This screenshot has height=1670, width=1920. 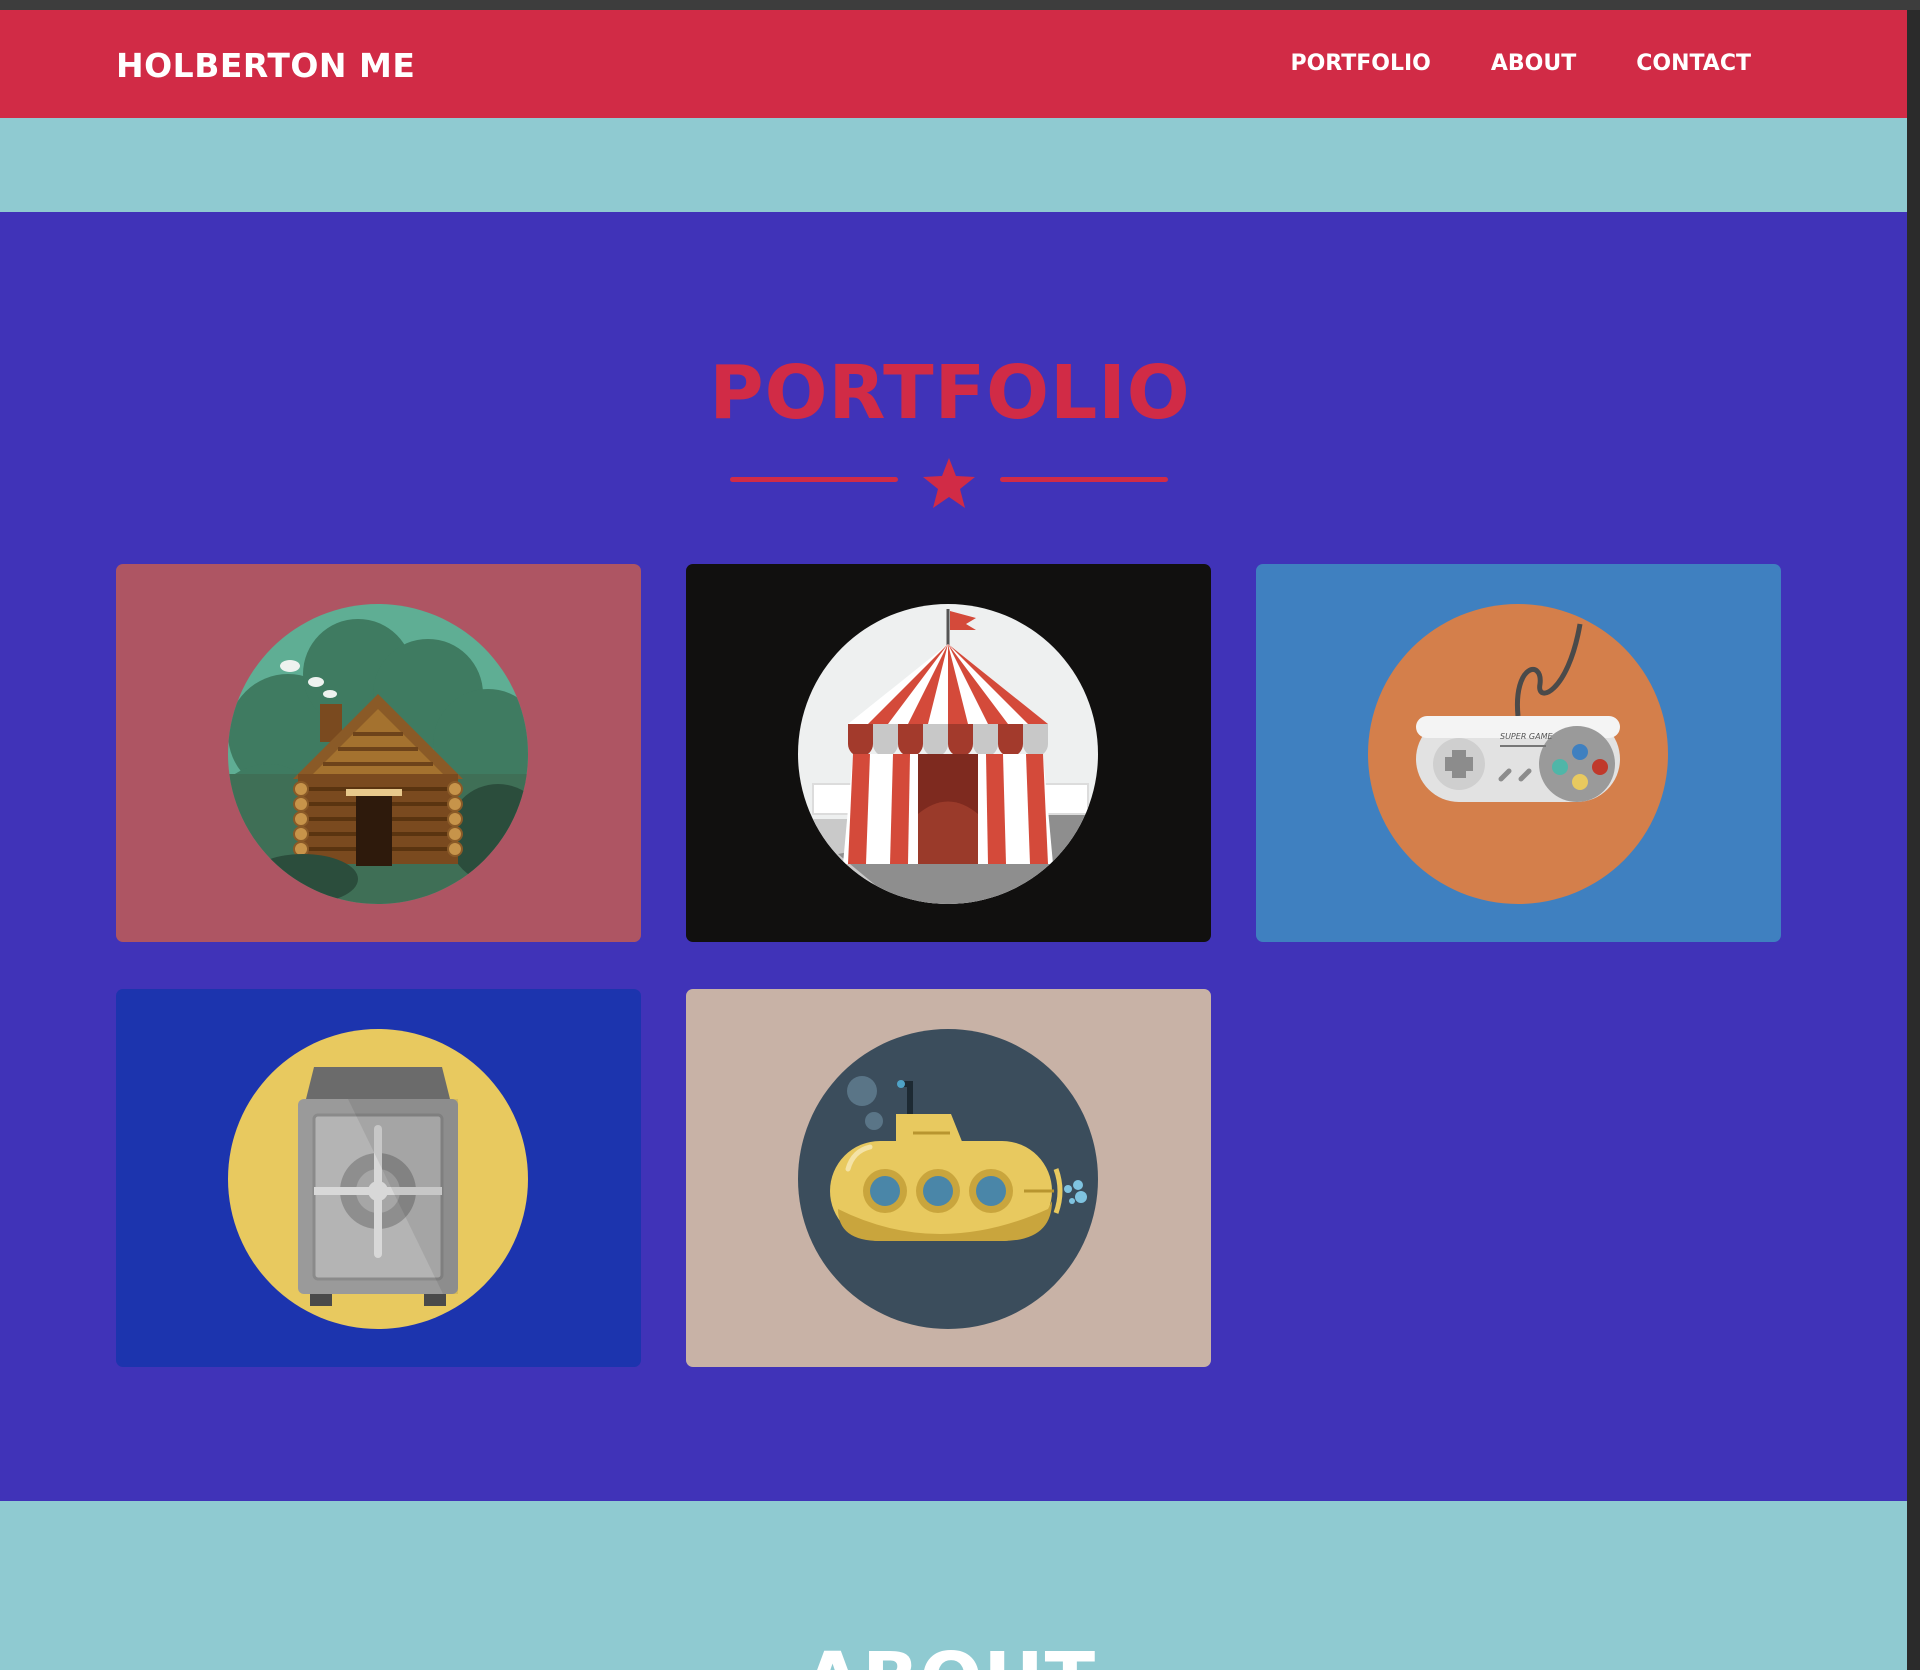 I want to click on portfolio-item-submarine, so click(x=948, y=1178).